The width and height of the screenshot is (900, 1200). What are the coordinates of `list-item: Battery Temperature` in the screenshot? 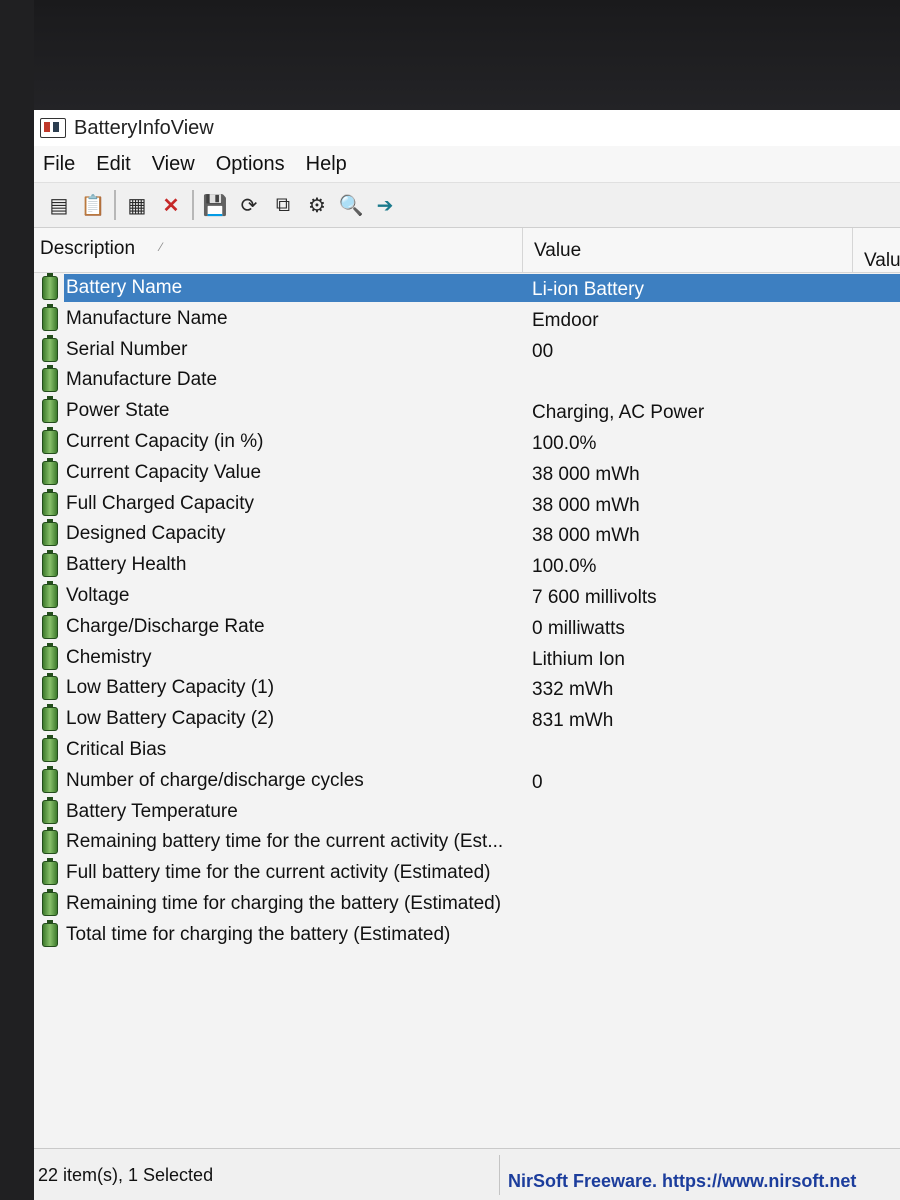 It's located at (467, 811).